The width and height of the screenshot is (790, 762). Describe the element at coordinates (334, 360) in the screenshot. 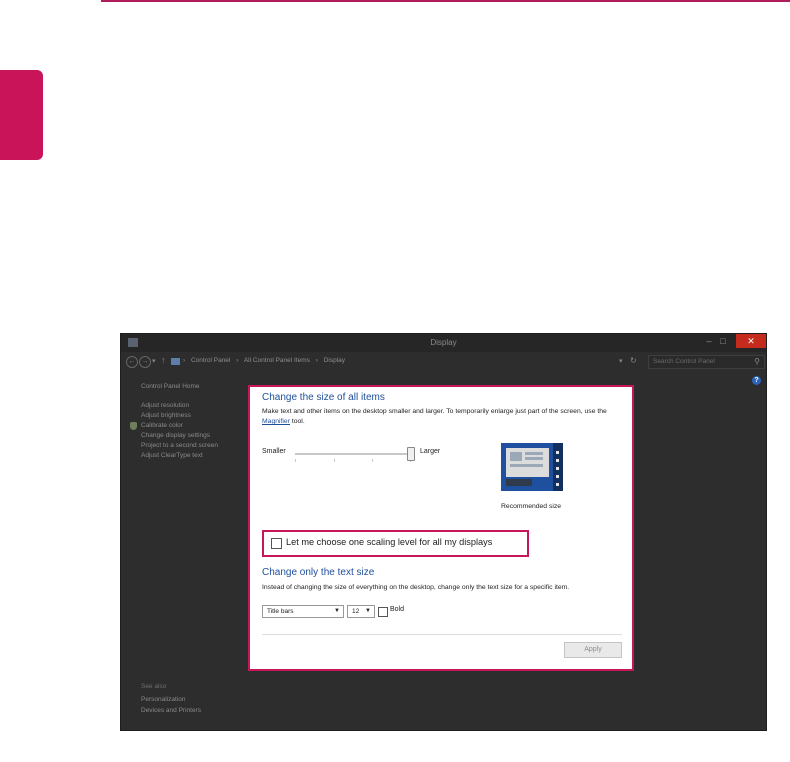

I see `breadcrumb-item: Display` at that location.